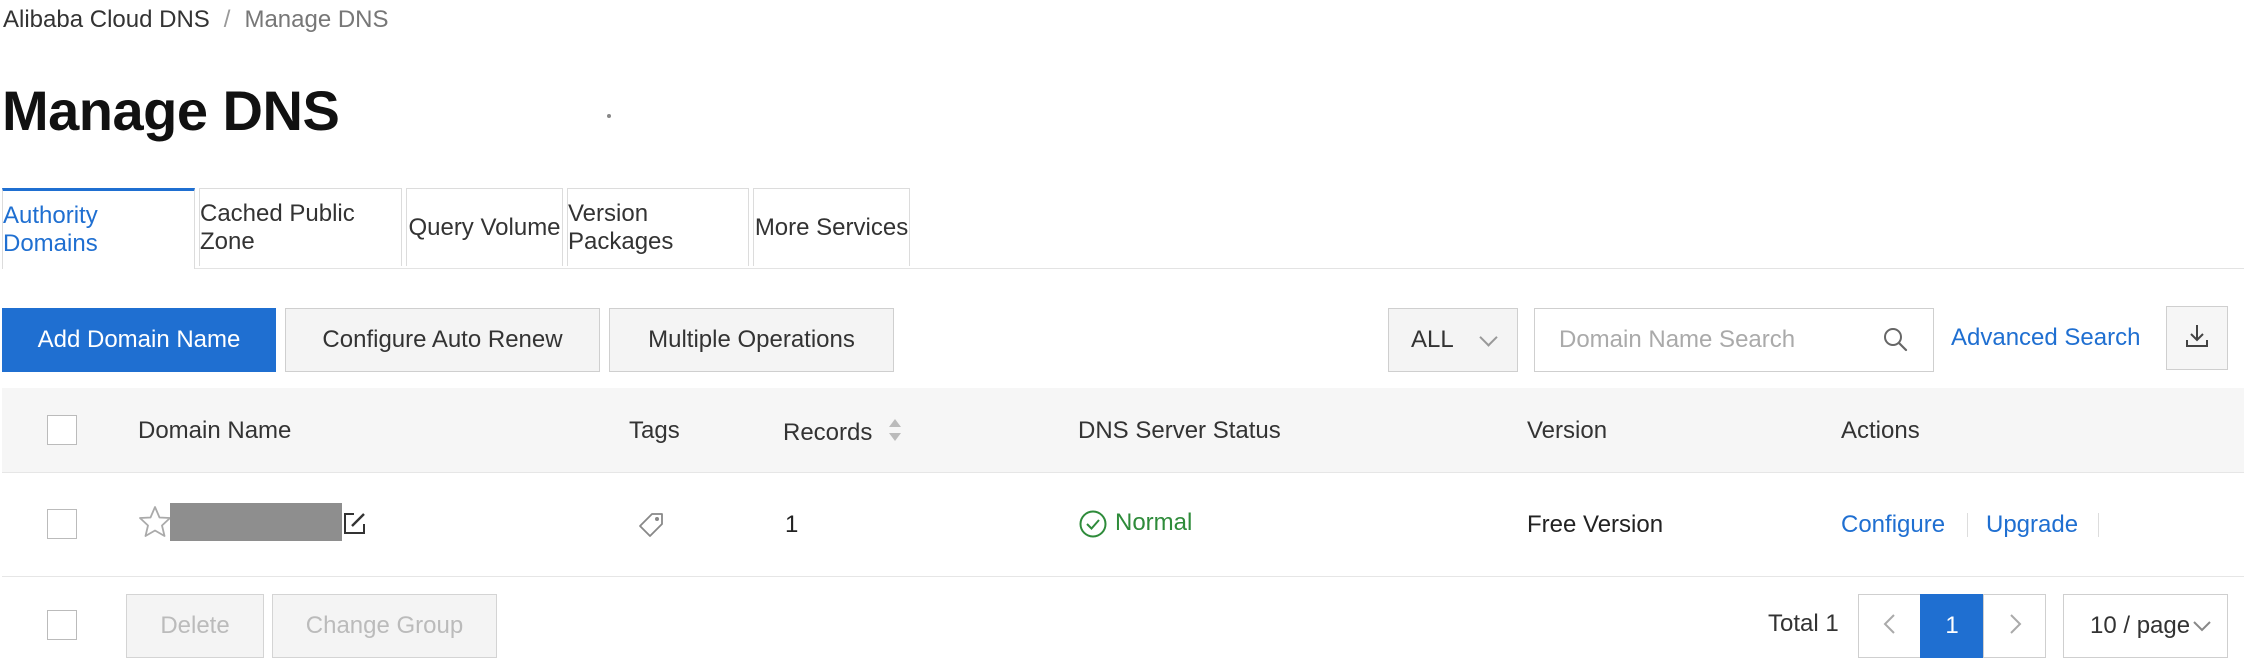  I want to click on edit-icon, so click(355, 525).